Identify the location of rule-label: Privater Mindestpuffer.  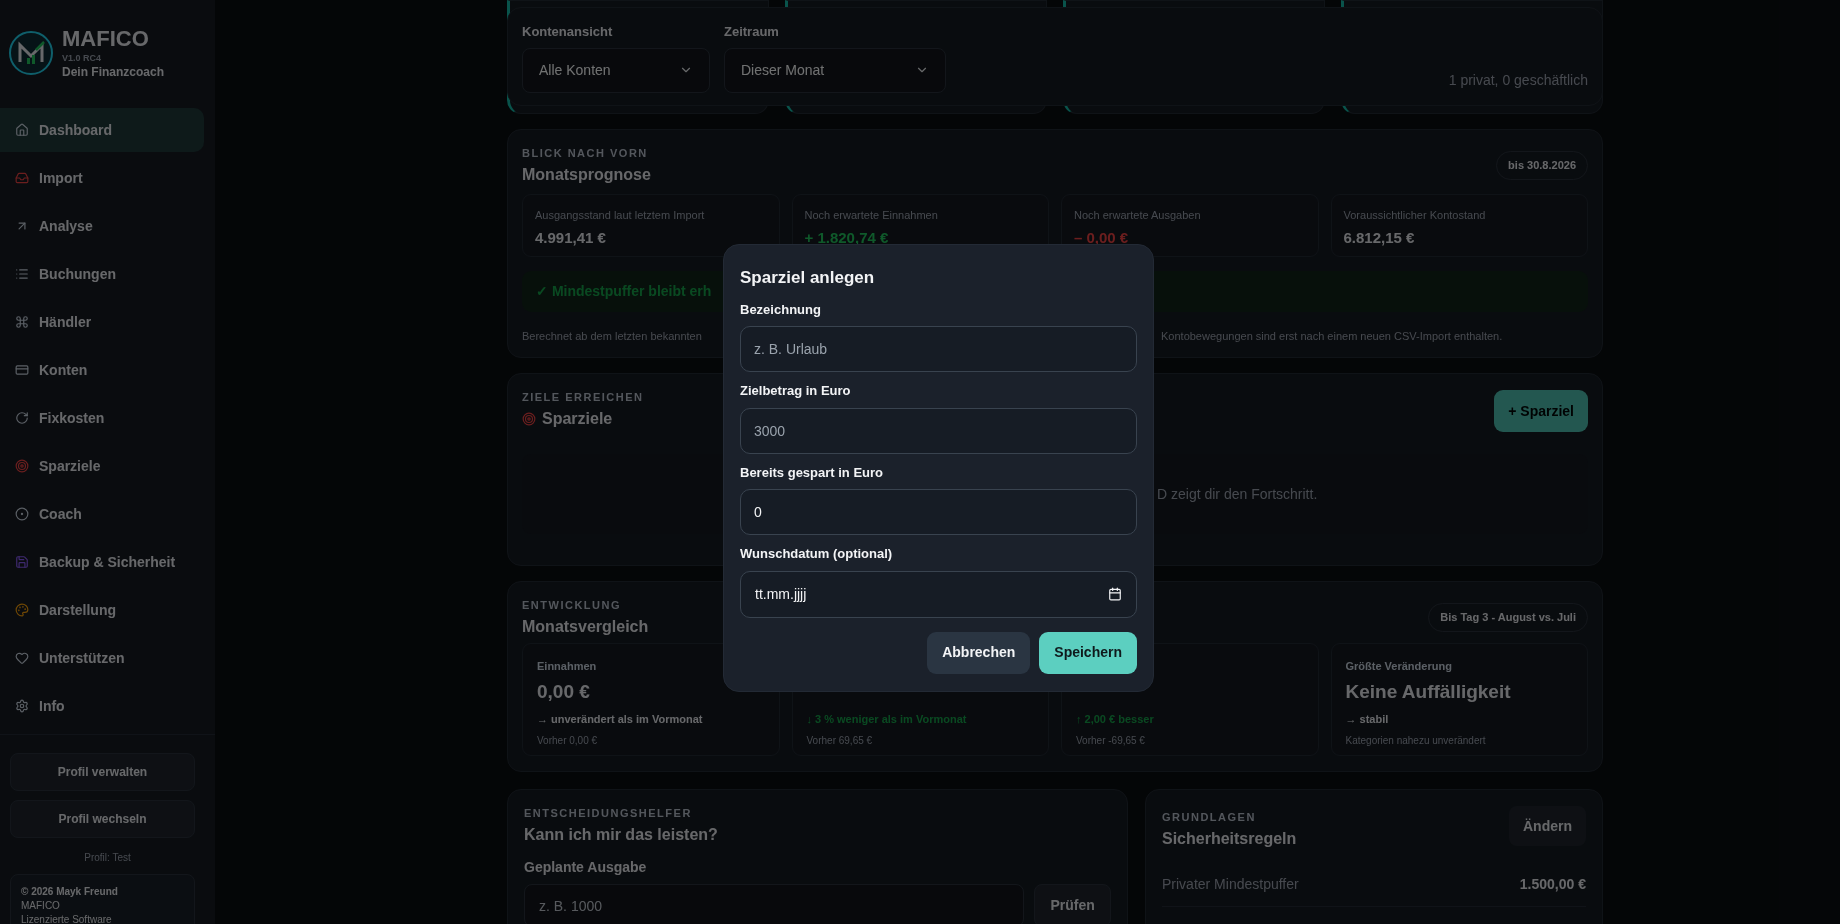
(1230, 884).